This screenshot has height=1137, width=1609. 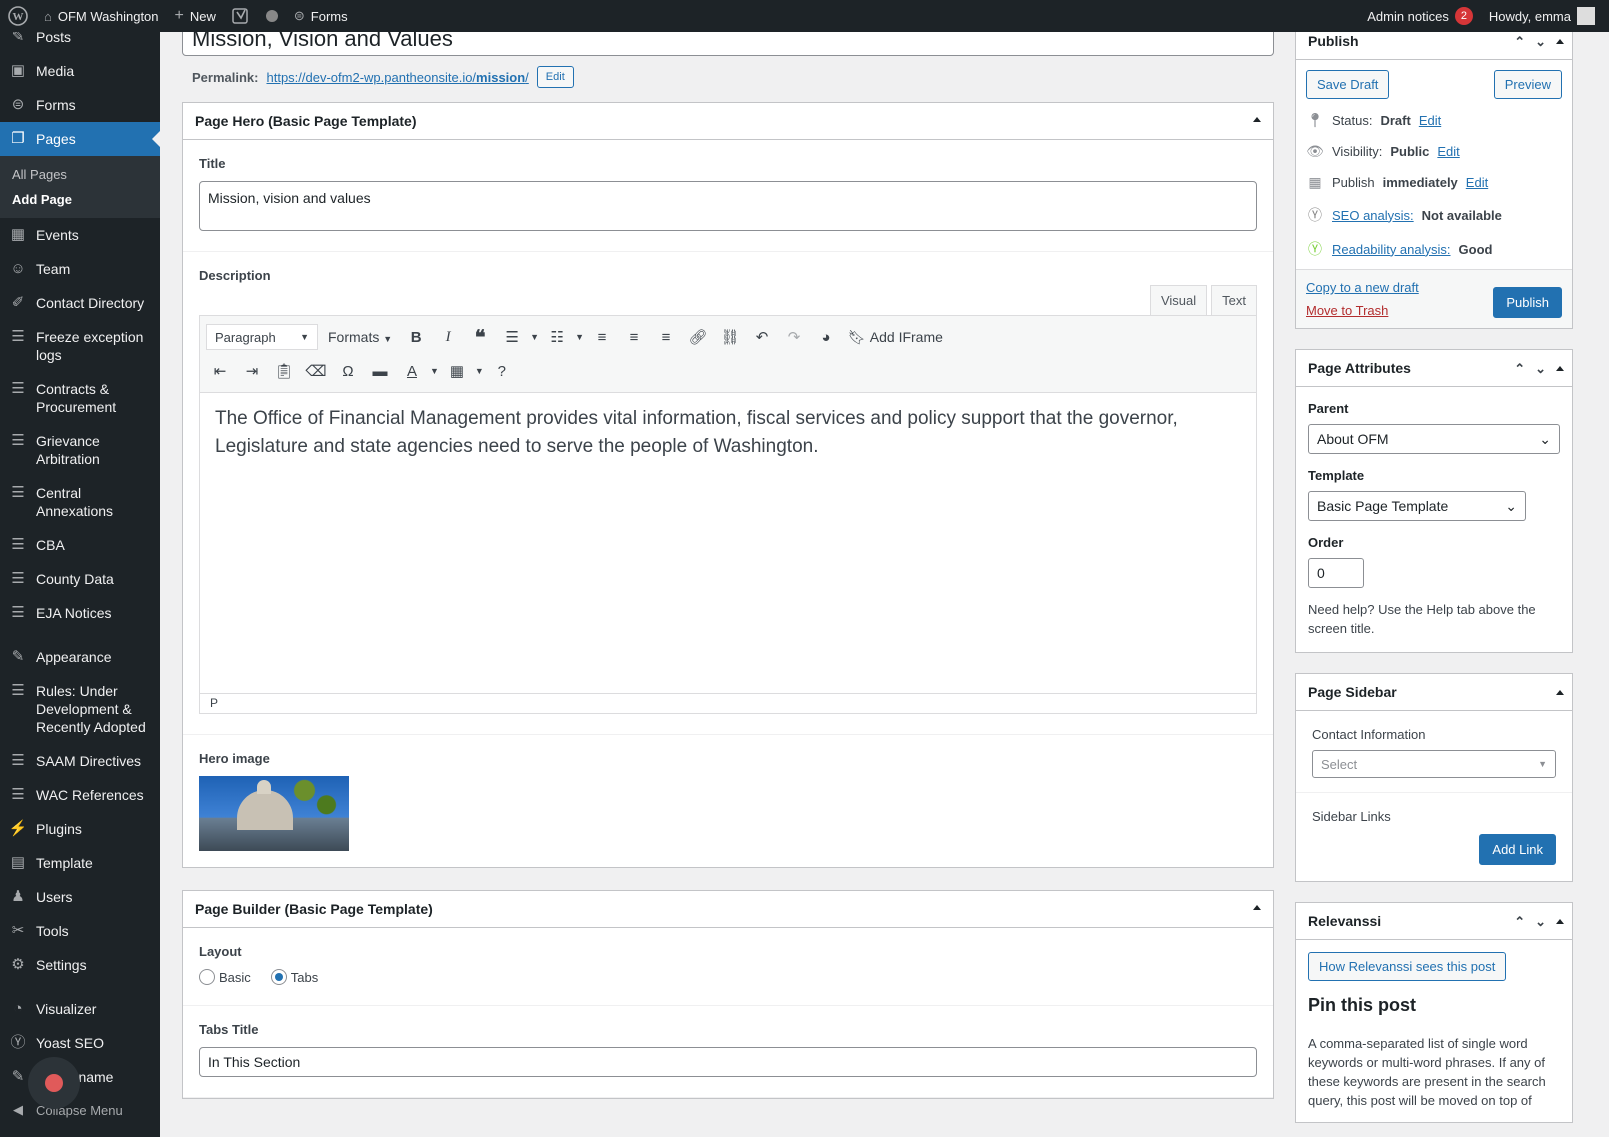 What do you see at coordinates (380, 371) in the screenshot?
I see `horizontal-line-icon: ▬` at bounding box center [380, 371].